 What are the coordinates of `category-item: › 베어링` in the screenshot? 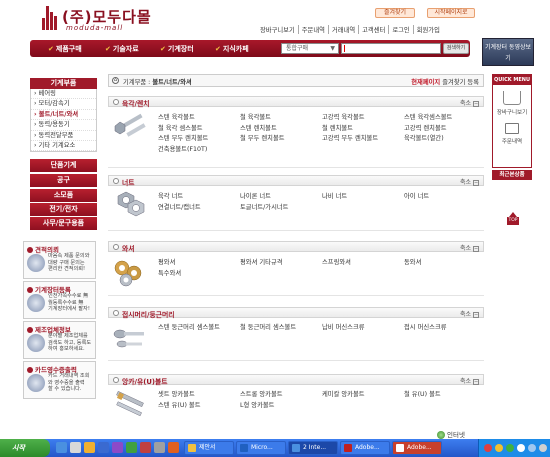 It's located at (63, 94).